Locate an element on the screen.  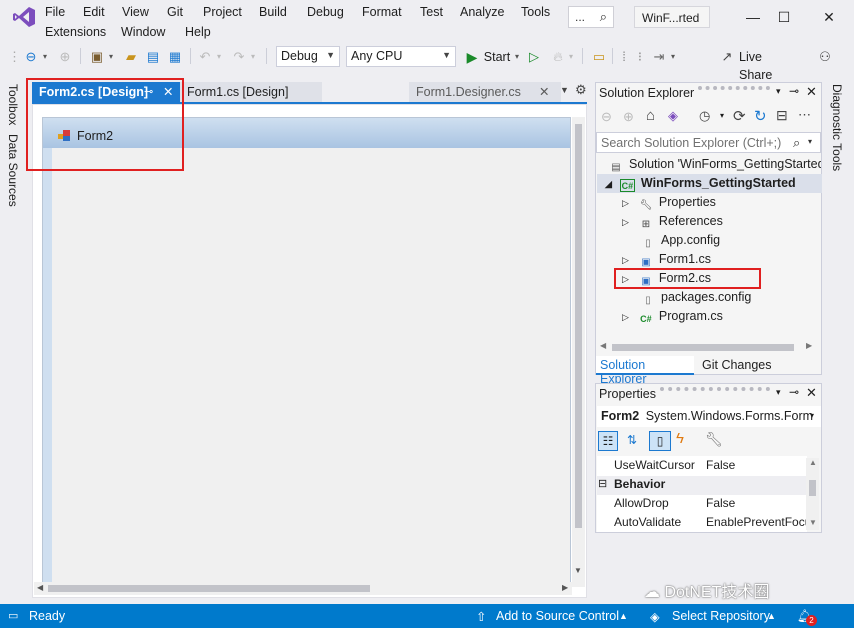
live-share-icon: ↗ is located at coordinates (727, 57).